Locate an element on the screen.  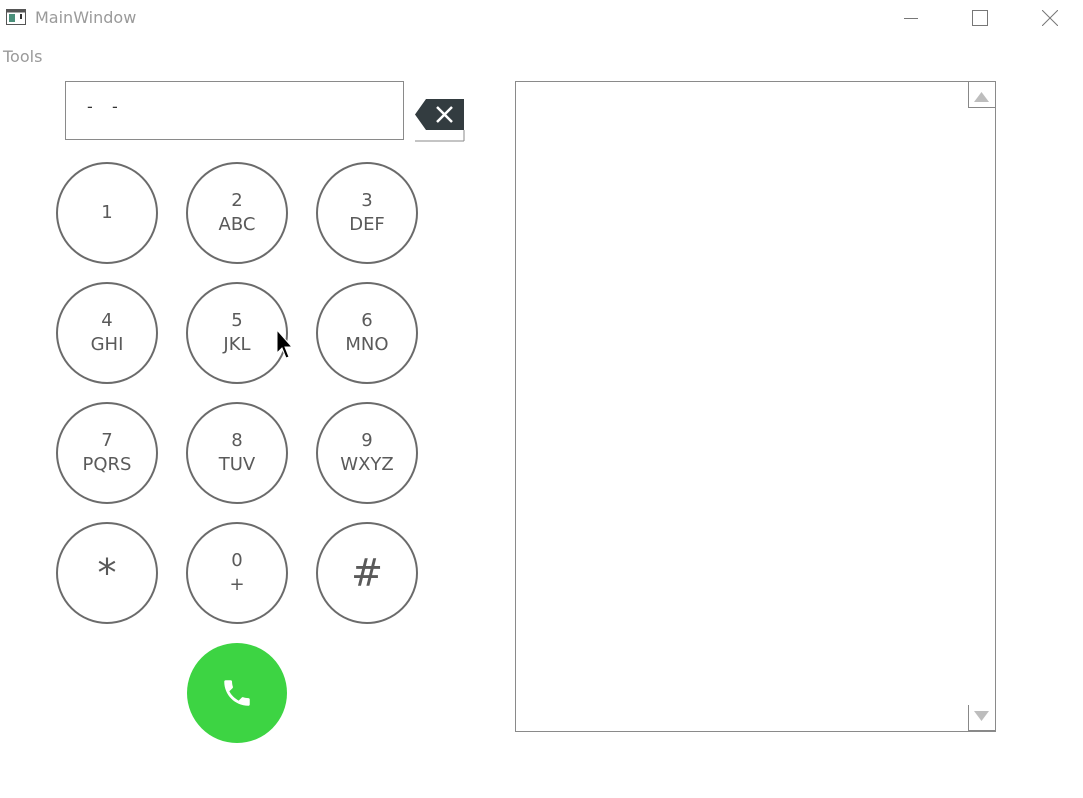
key-7: 7 PQRS is located at coordinates (107, 453).